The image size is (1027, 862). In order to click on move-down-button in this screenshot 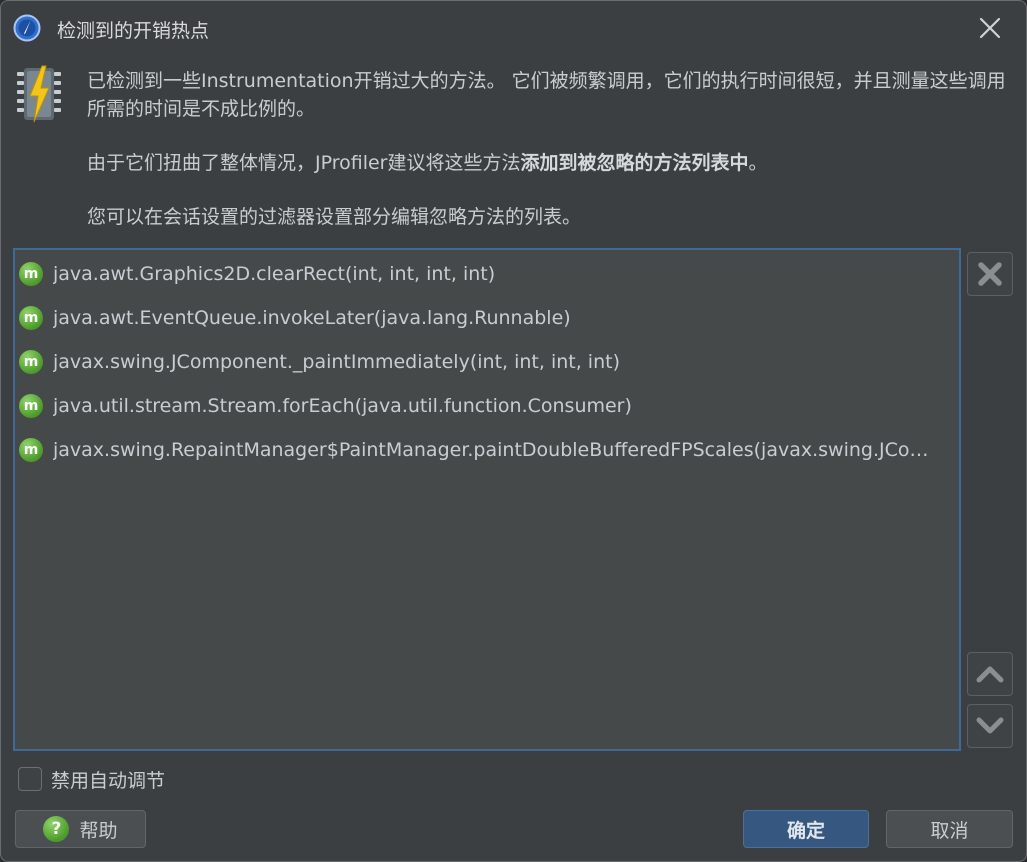, I will do `click(990, 726)`.